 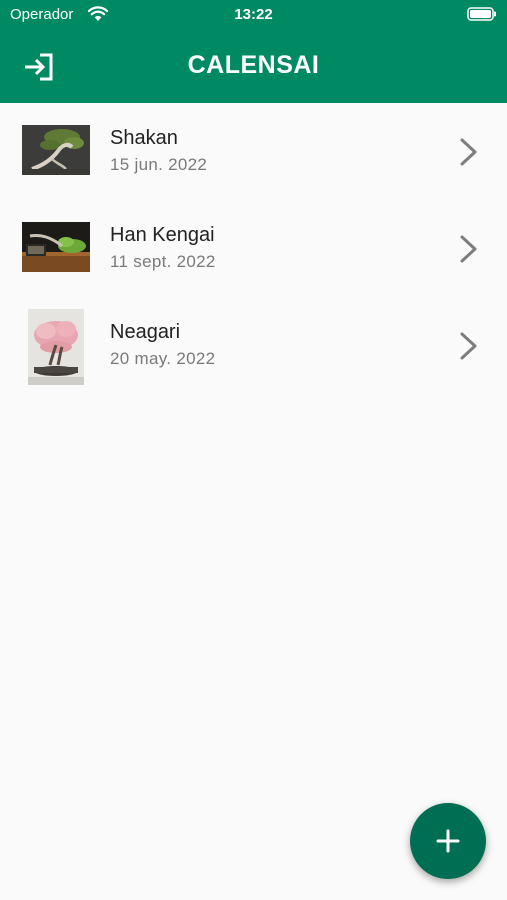 I want to click on add-bonsai-button, so click(x=448, y=841).